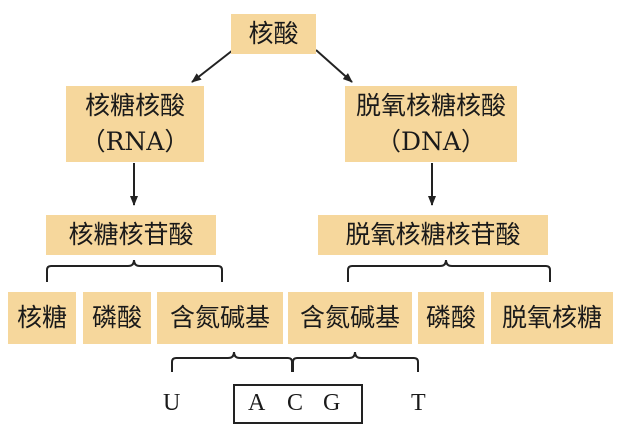 This screenshot has height=428, width=620. Describe the element at coordinates (172, 403) in the screenshot. I see `base-u: U` at that location.